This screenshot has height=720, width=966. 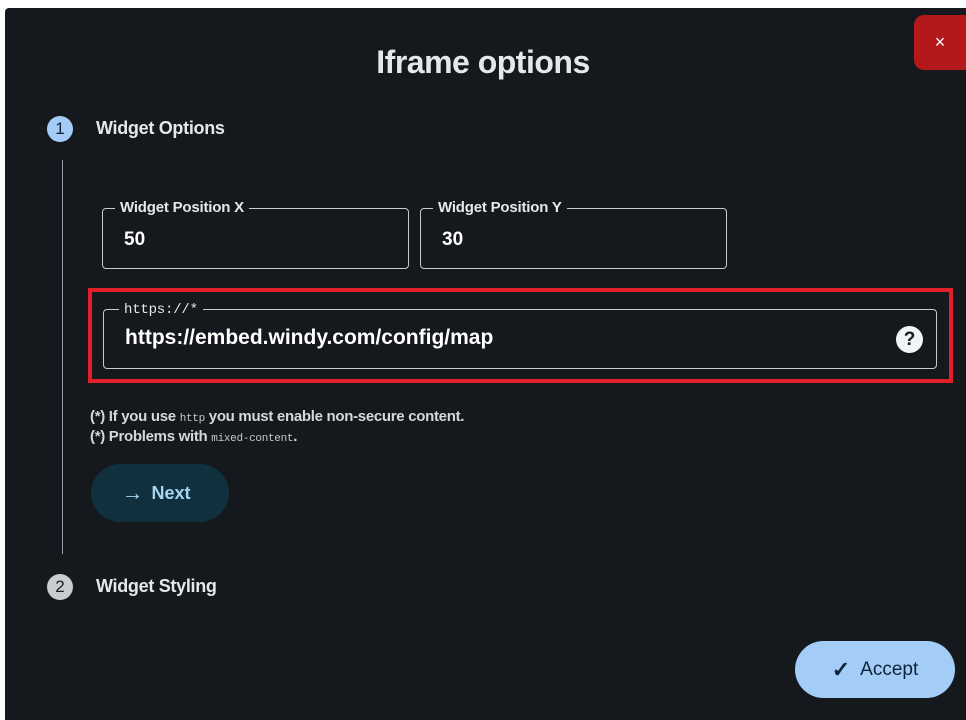 I want to click on http-code: http, so click(x=192, y=419).